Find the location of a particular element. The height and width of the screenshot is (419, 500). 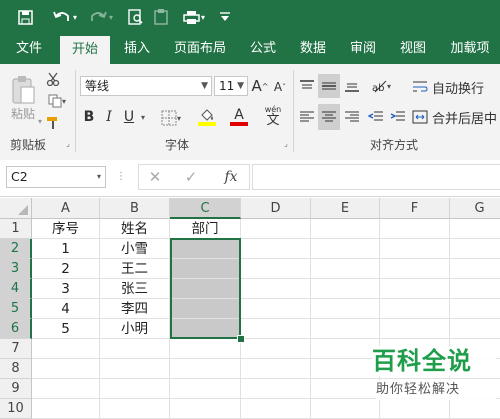

row-header-1: 1 is located at coordinates (16, 229).